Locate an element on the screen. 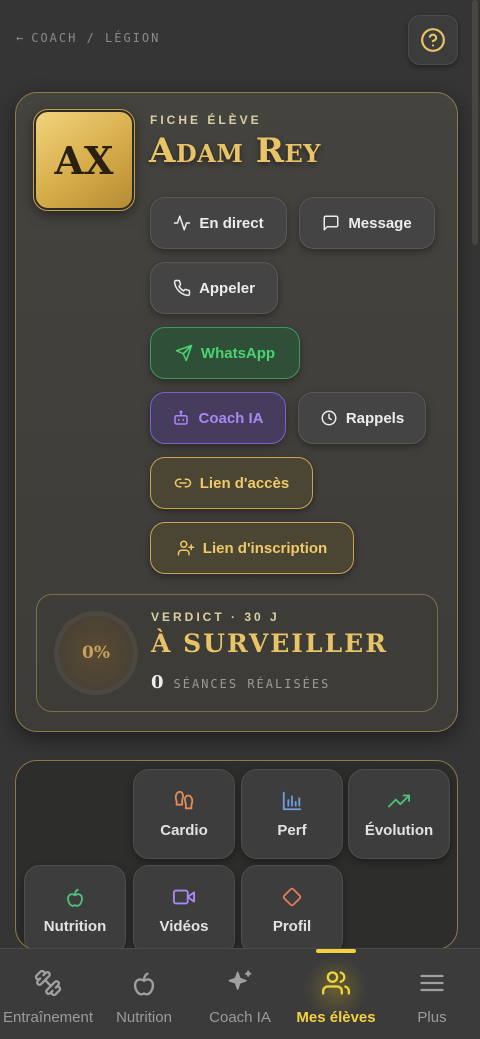 This screenshot has width=480, height=1039. card-eyebrow: FICHE ÉLÈVE is located at coordinates (206, 120).